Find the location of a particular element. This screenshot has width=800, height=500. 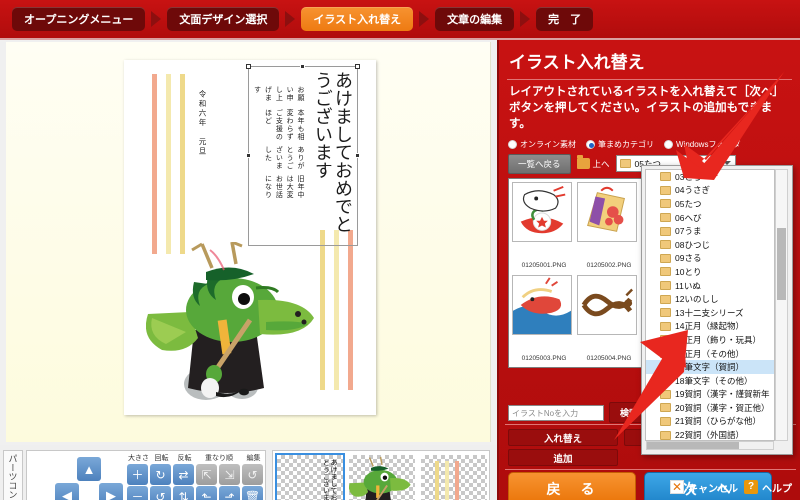

dragon-kagami-icon is located at coordinates (542, 211).